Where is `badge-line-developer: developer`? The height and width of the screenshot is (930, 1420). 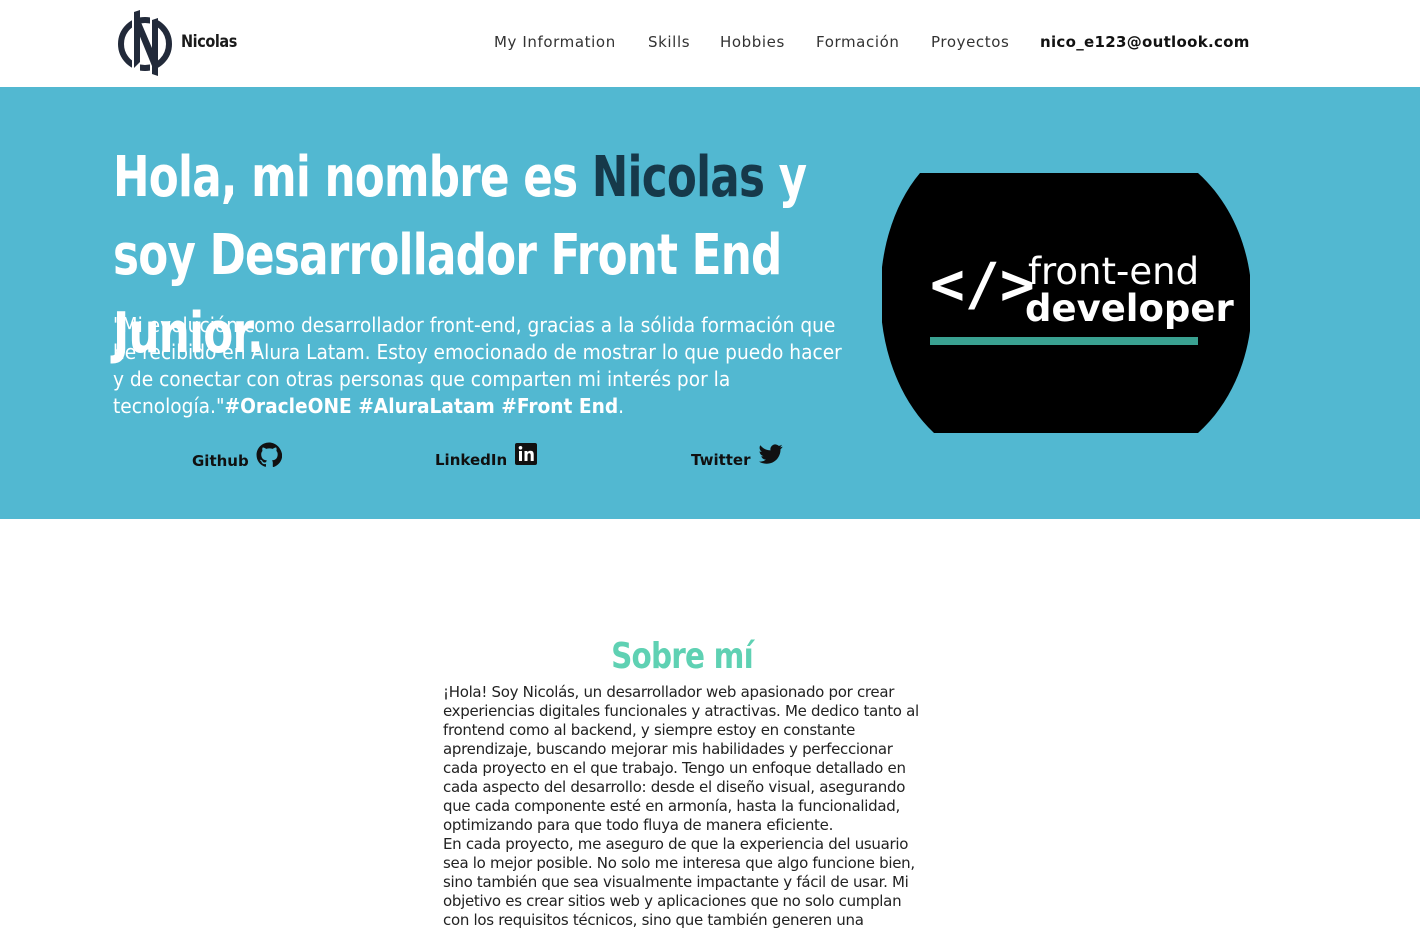
badge-line-developer: developer is located at coordinates (1129, 308).